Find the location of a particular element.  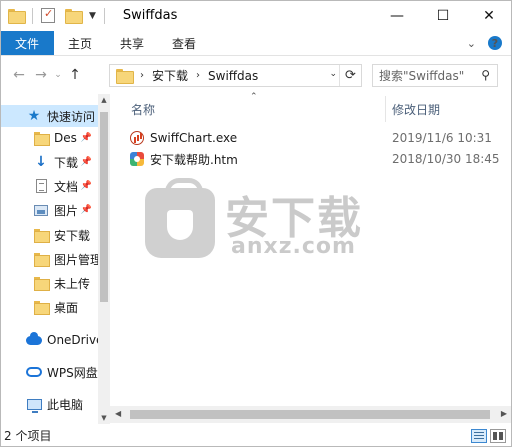

column-header-date: 修改日期 is located at coordinates (416, 109).